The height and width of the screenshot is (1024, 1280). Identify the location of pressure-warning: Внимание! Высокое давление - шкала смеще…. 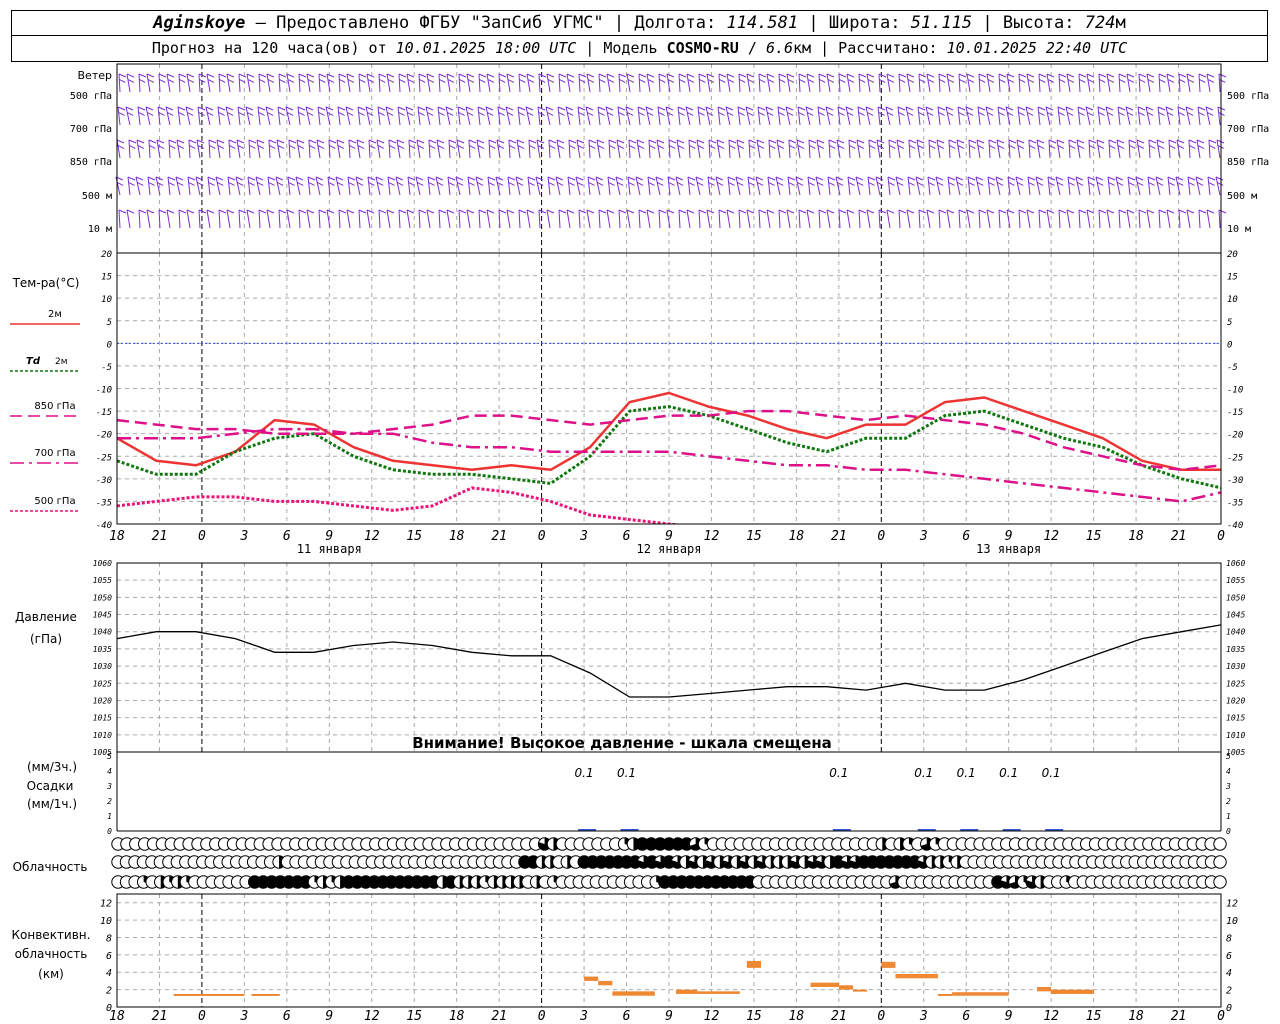
(622, 743).